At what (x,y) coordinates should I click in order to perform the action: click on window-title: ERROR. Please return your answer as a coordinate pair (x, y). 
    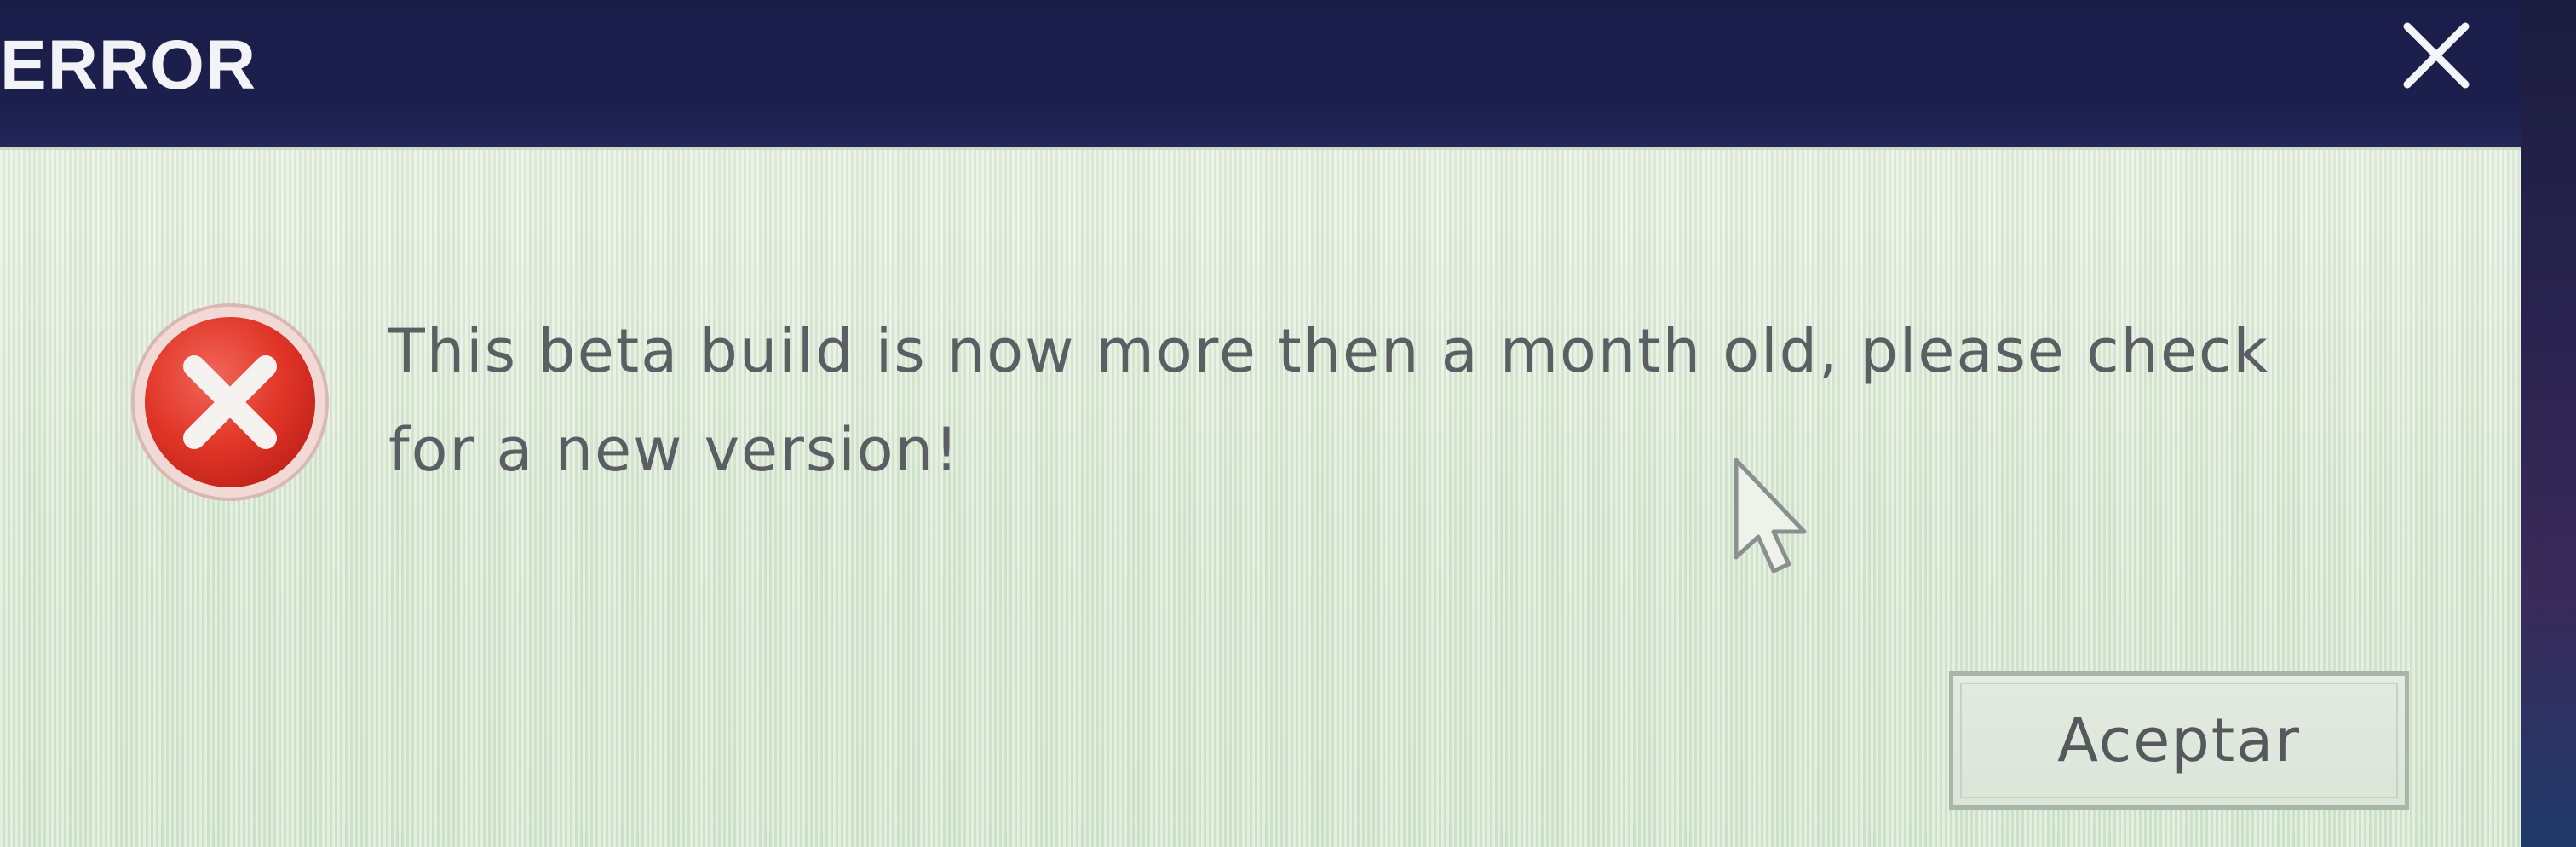
    Looking at the image, I should click on (128, 65).